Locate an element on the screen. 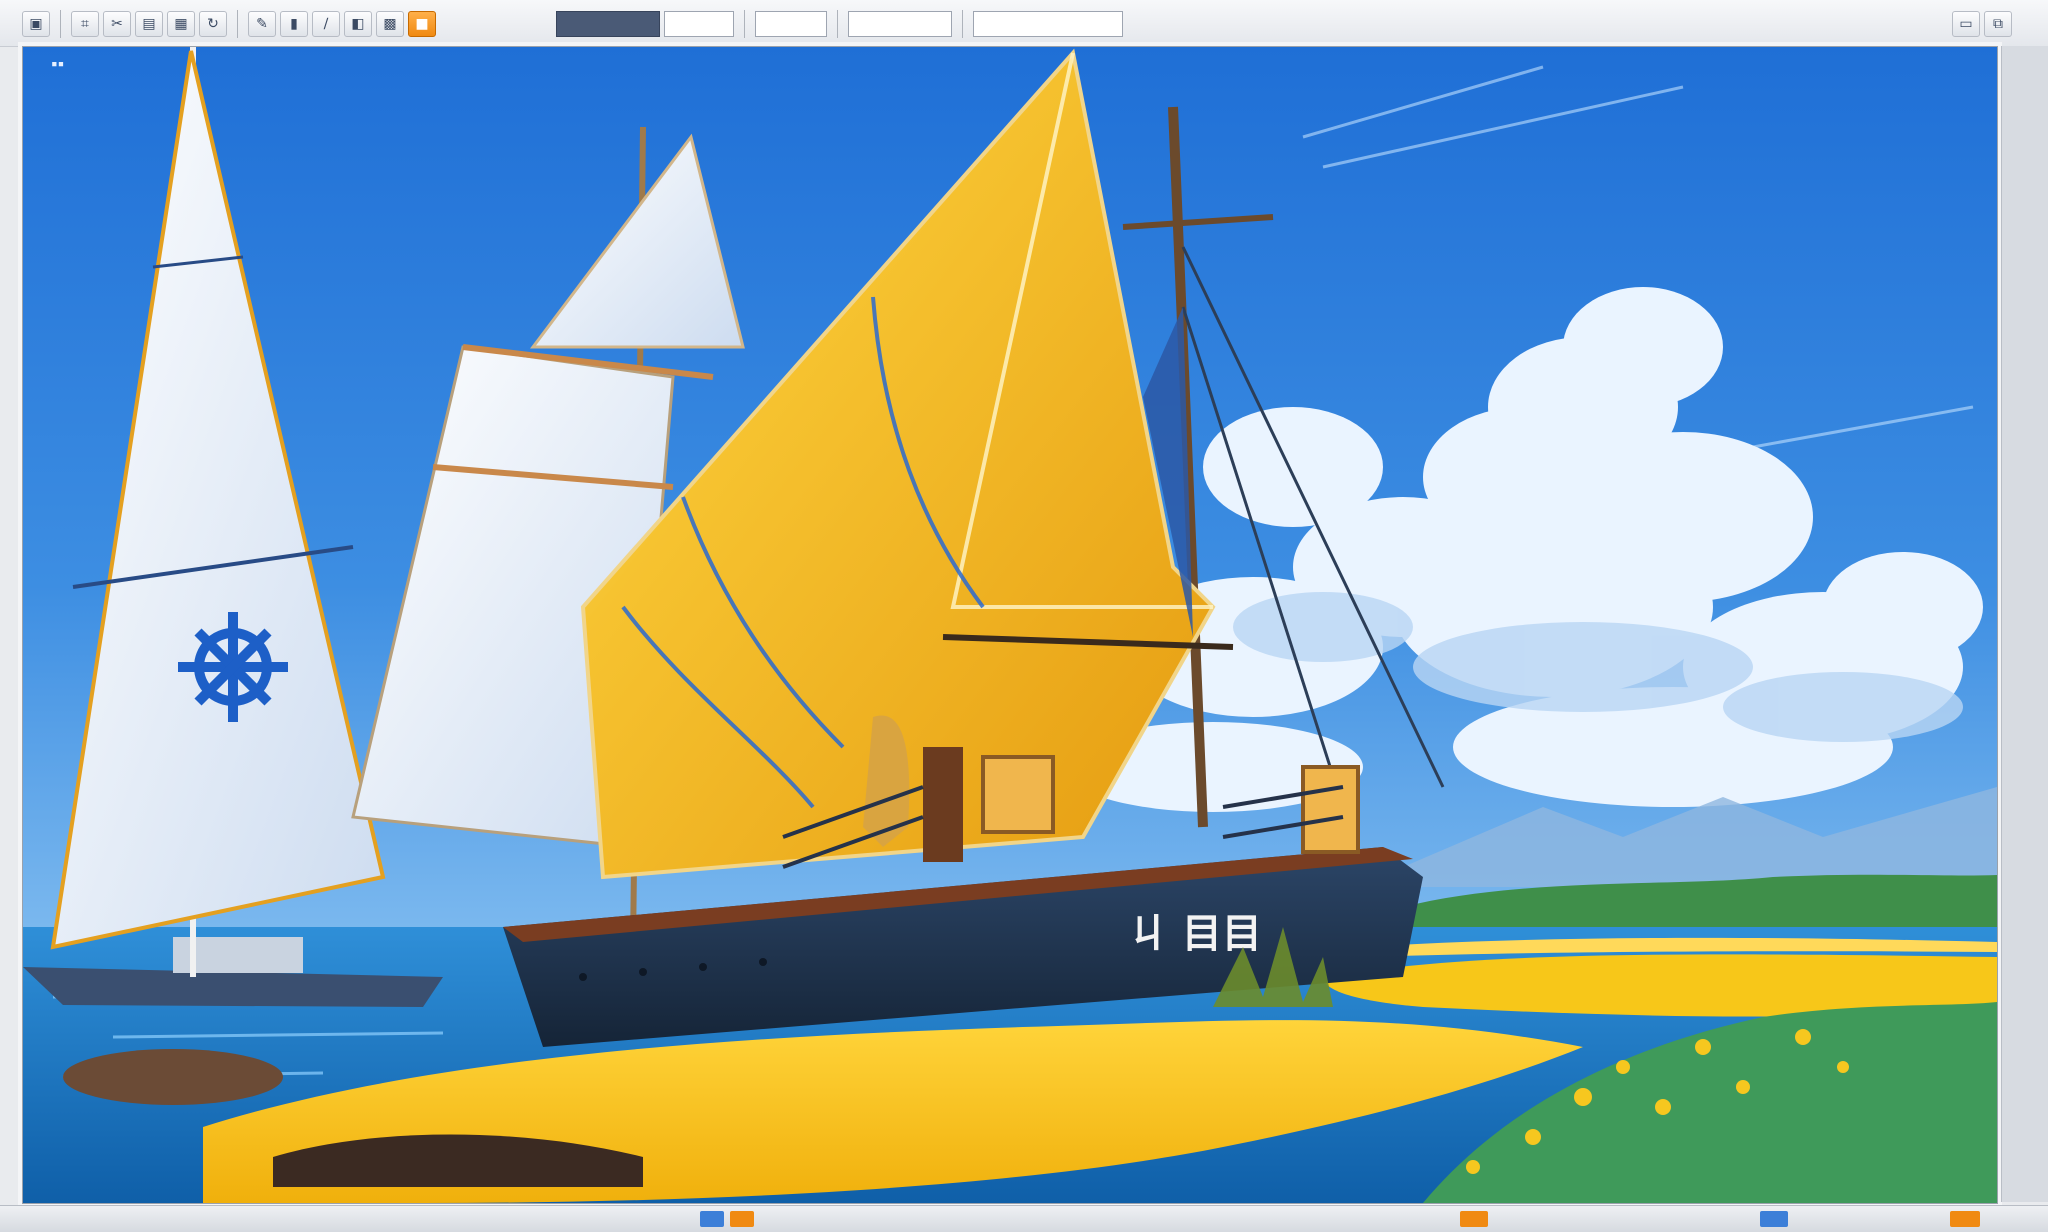 This screenshot has width=2048, height=1232. line-icon: ∕ is located at coordinates (326, 24).